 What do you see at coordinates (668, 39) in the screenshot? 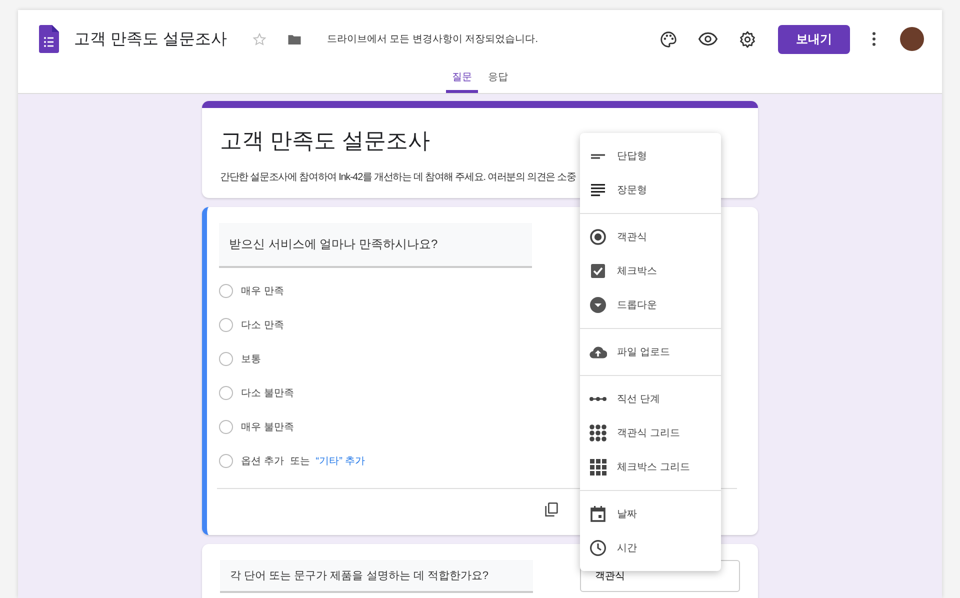
I see `palette-icon` at bounding box center [668, 39].